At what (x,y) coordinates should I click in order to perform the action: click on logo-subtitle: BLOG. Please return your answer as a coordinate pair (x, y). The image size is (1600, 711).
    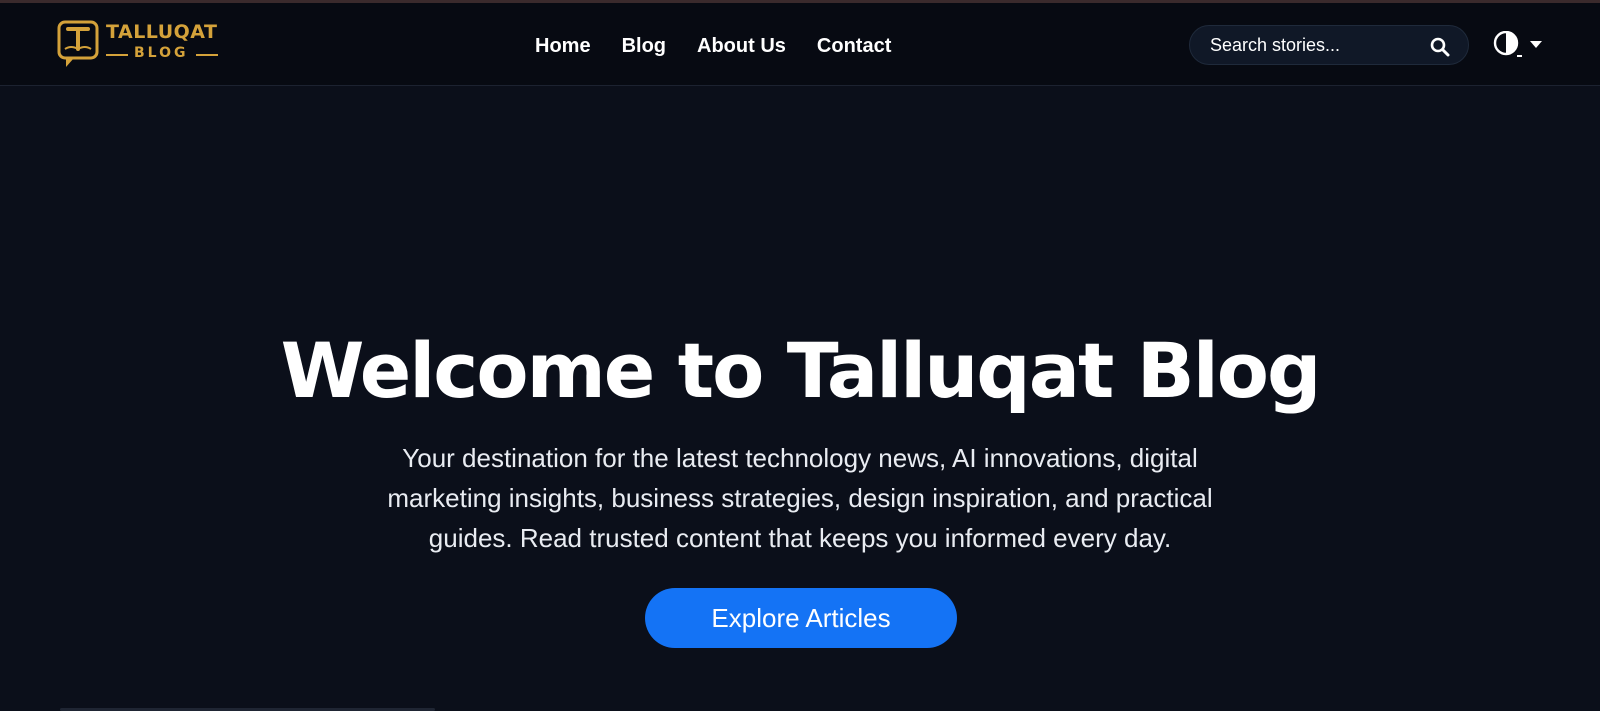
    Looking at the image, I should click on (161, 53).